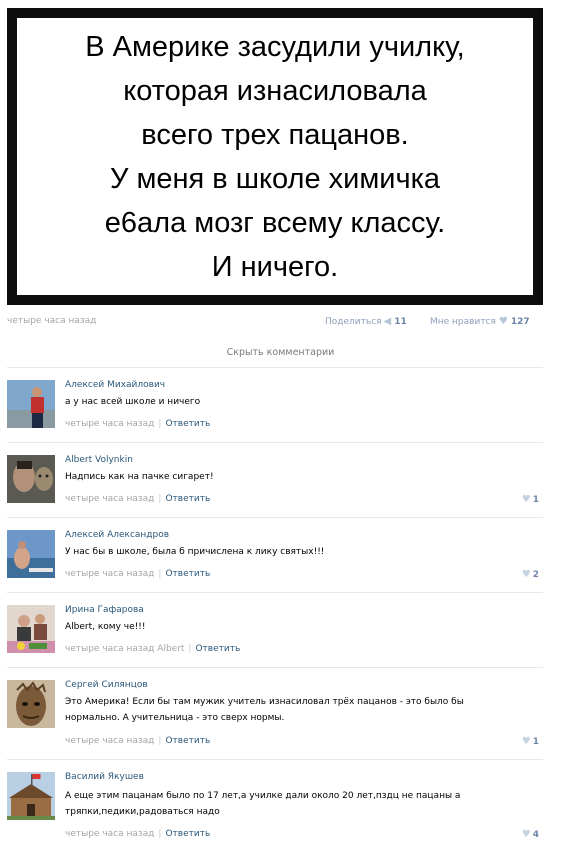  What do you see at coordinates (115, 385) in the screenshot?
I see `comment-author: Алексей Михайлович` at bounding box center [115, 385].